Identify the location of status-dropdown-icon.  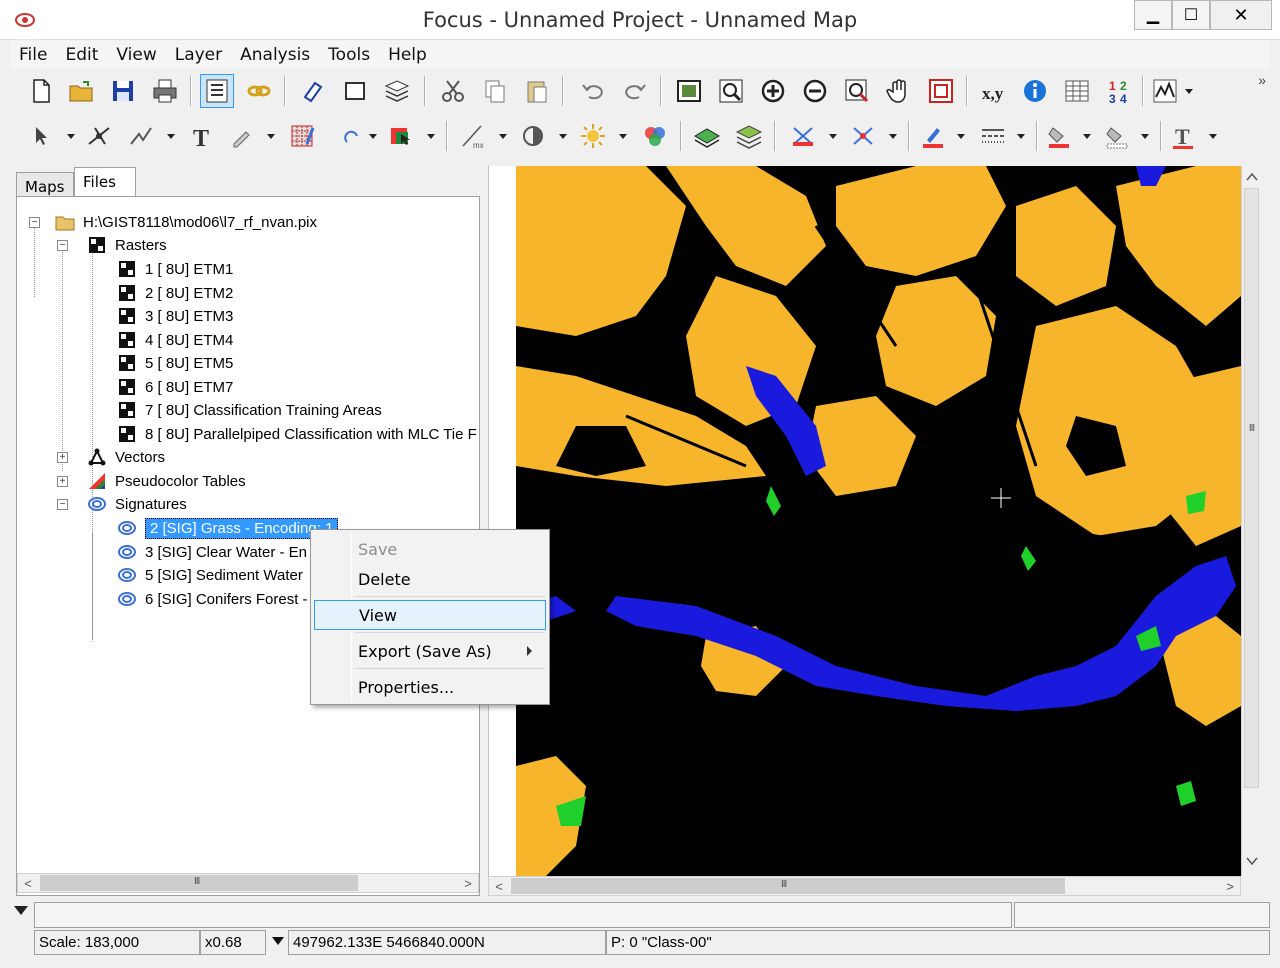
(21, 910).